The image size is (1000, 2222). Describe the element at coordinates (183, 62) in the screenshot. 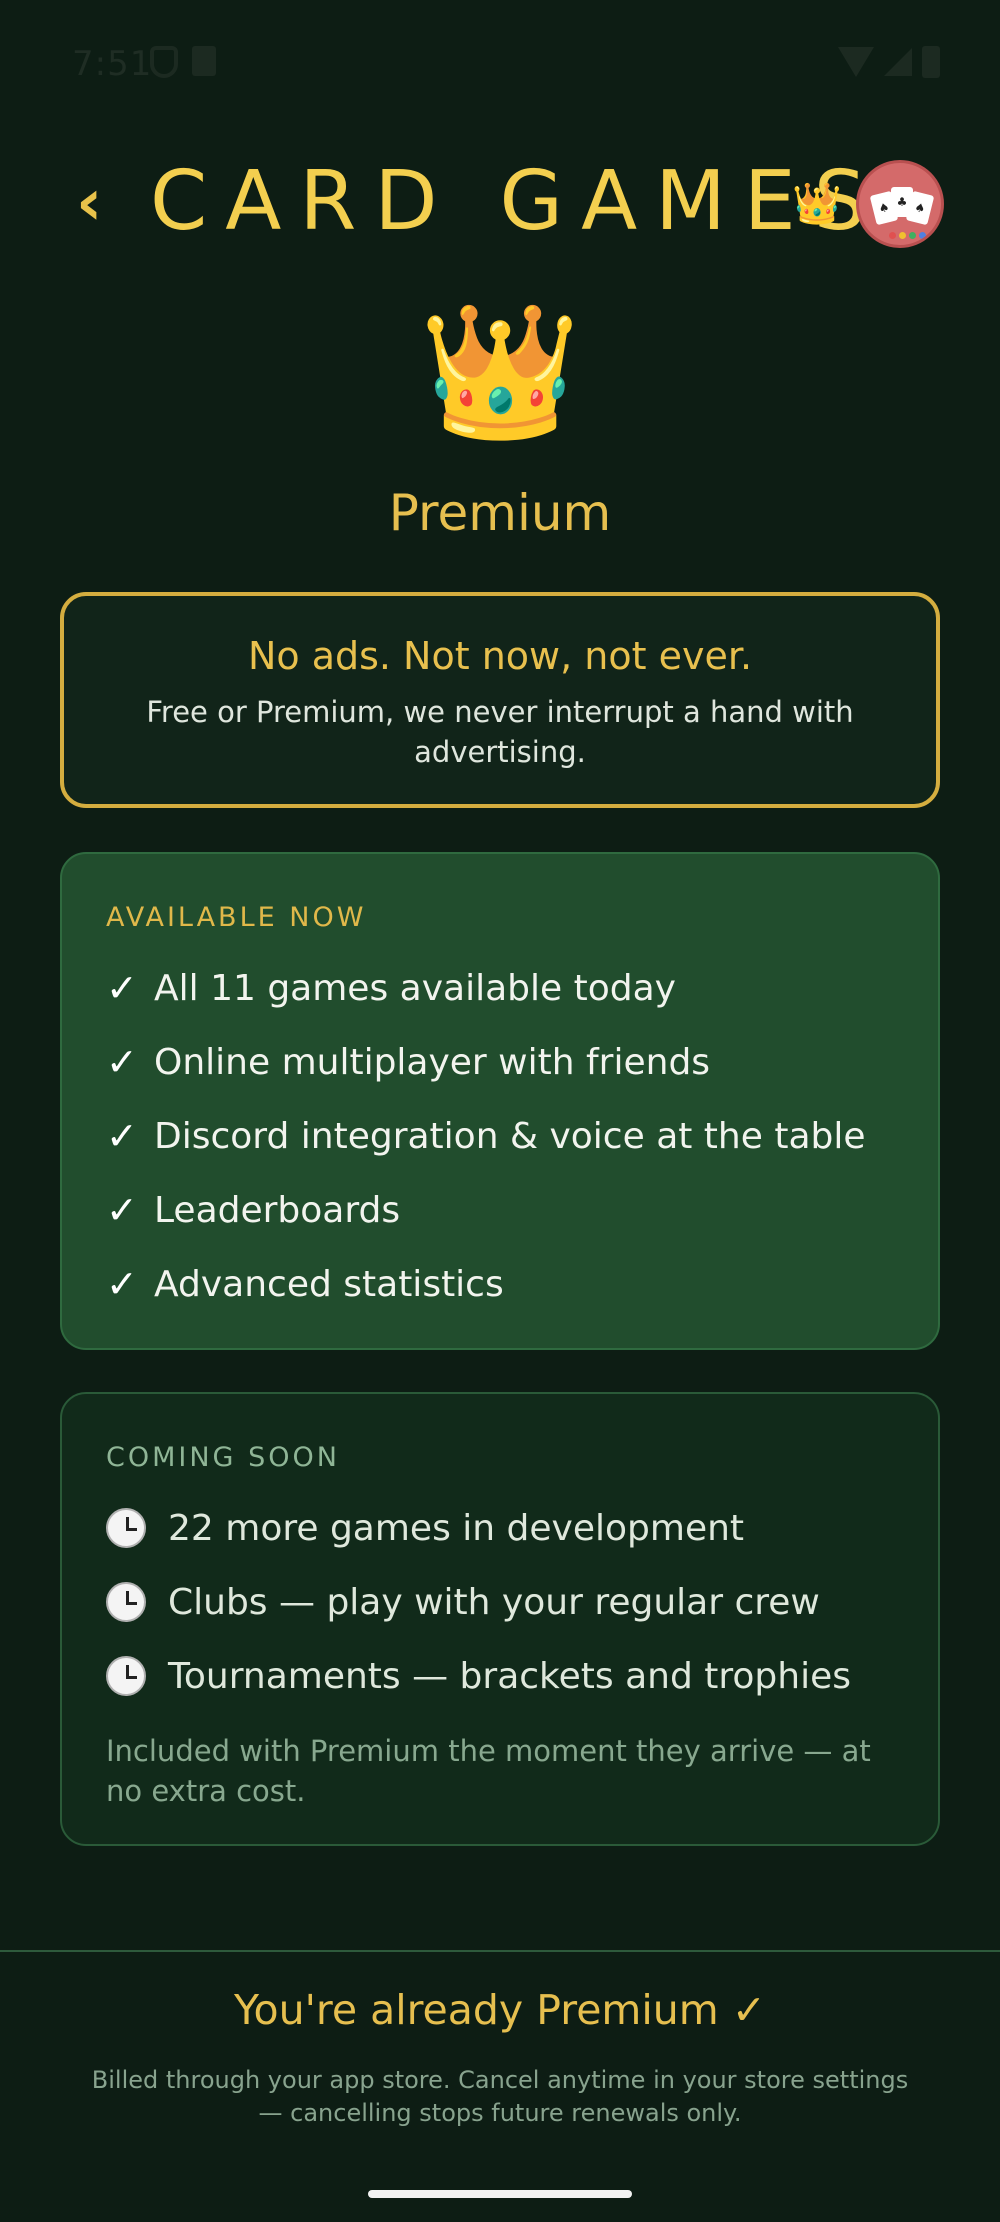

I see `status-icons-left` at that location.